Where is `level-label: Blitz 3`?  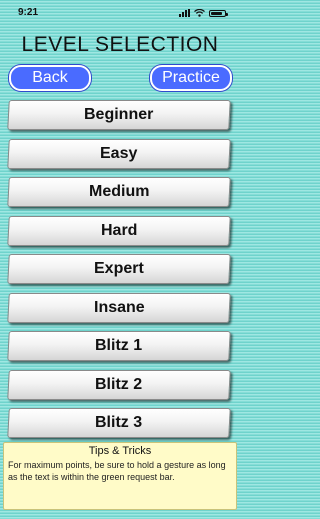
level-label: Blitz 3 is located at coordinates (119, 422).